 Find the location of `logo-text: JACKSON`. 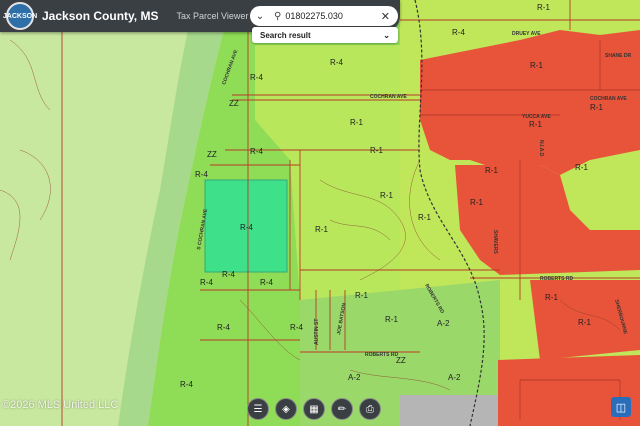

logo-text: JACKSON is located at coordinates (20, 16).